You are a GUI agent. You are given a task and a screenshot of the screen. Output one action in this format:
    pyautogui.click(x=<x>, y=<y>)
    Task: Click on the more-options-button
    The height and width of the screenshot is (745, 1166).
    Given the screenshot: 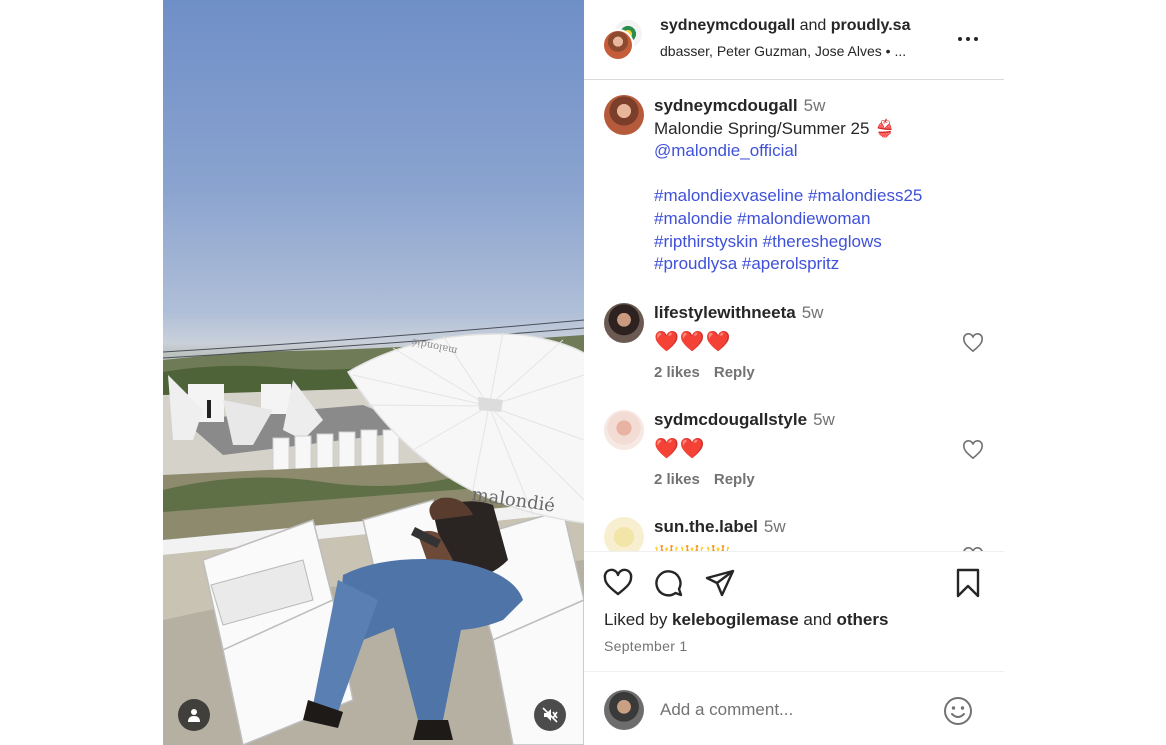 What is the action you would take?
    pyautogui.click(x=968, y=39)
    